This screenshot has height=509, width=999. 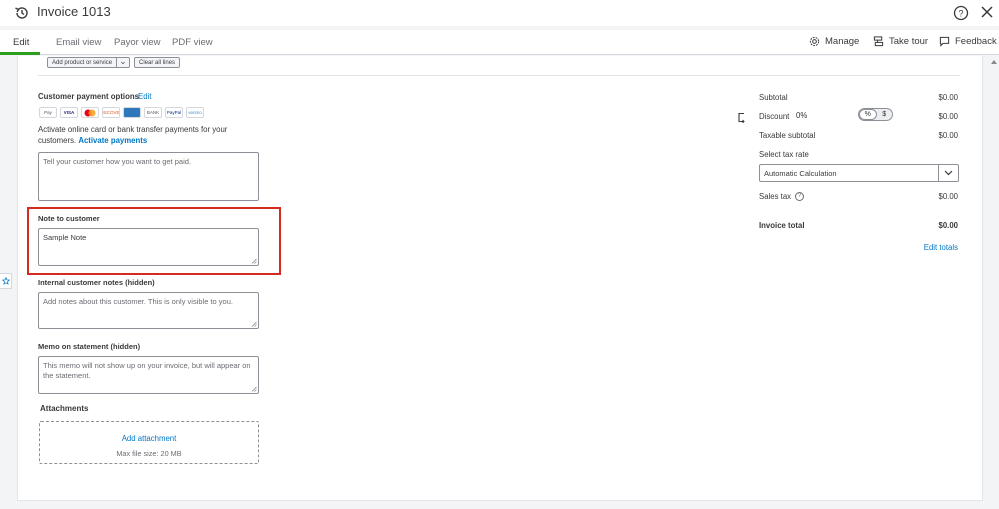 I want to click on max-file-size-text: Max file size: 20 MB, so click(x=149, y=453).